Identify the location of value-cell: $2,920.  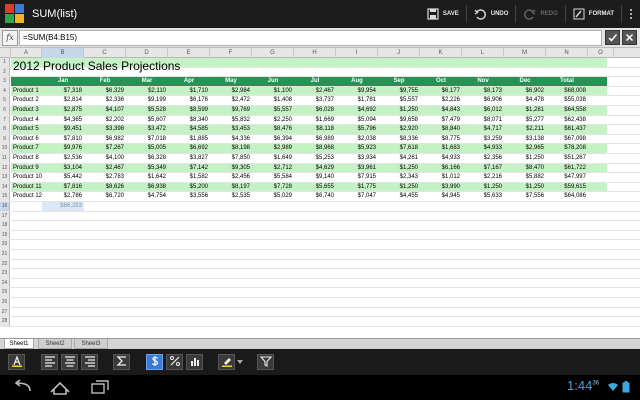
(399, 129).